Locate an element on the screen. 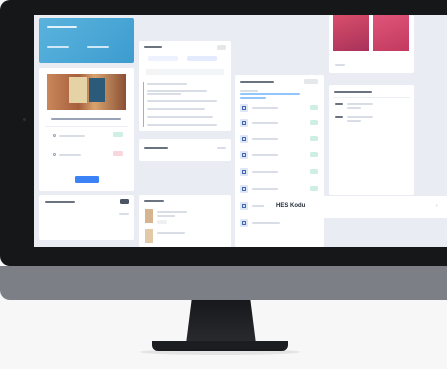 The height and width of the screenshot is (369, 447). welcome-banner-card is located at coordinates (86, 40).